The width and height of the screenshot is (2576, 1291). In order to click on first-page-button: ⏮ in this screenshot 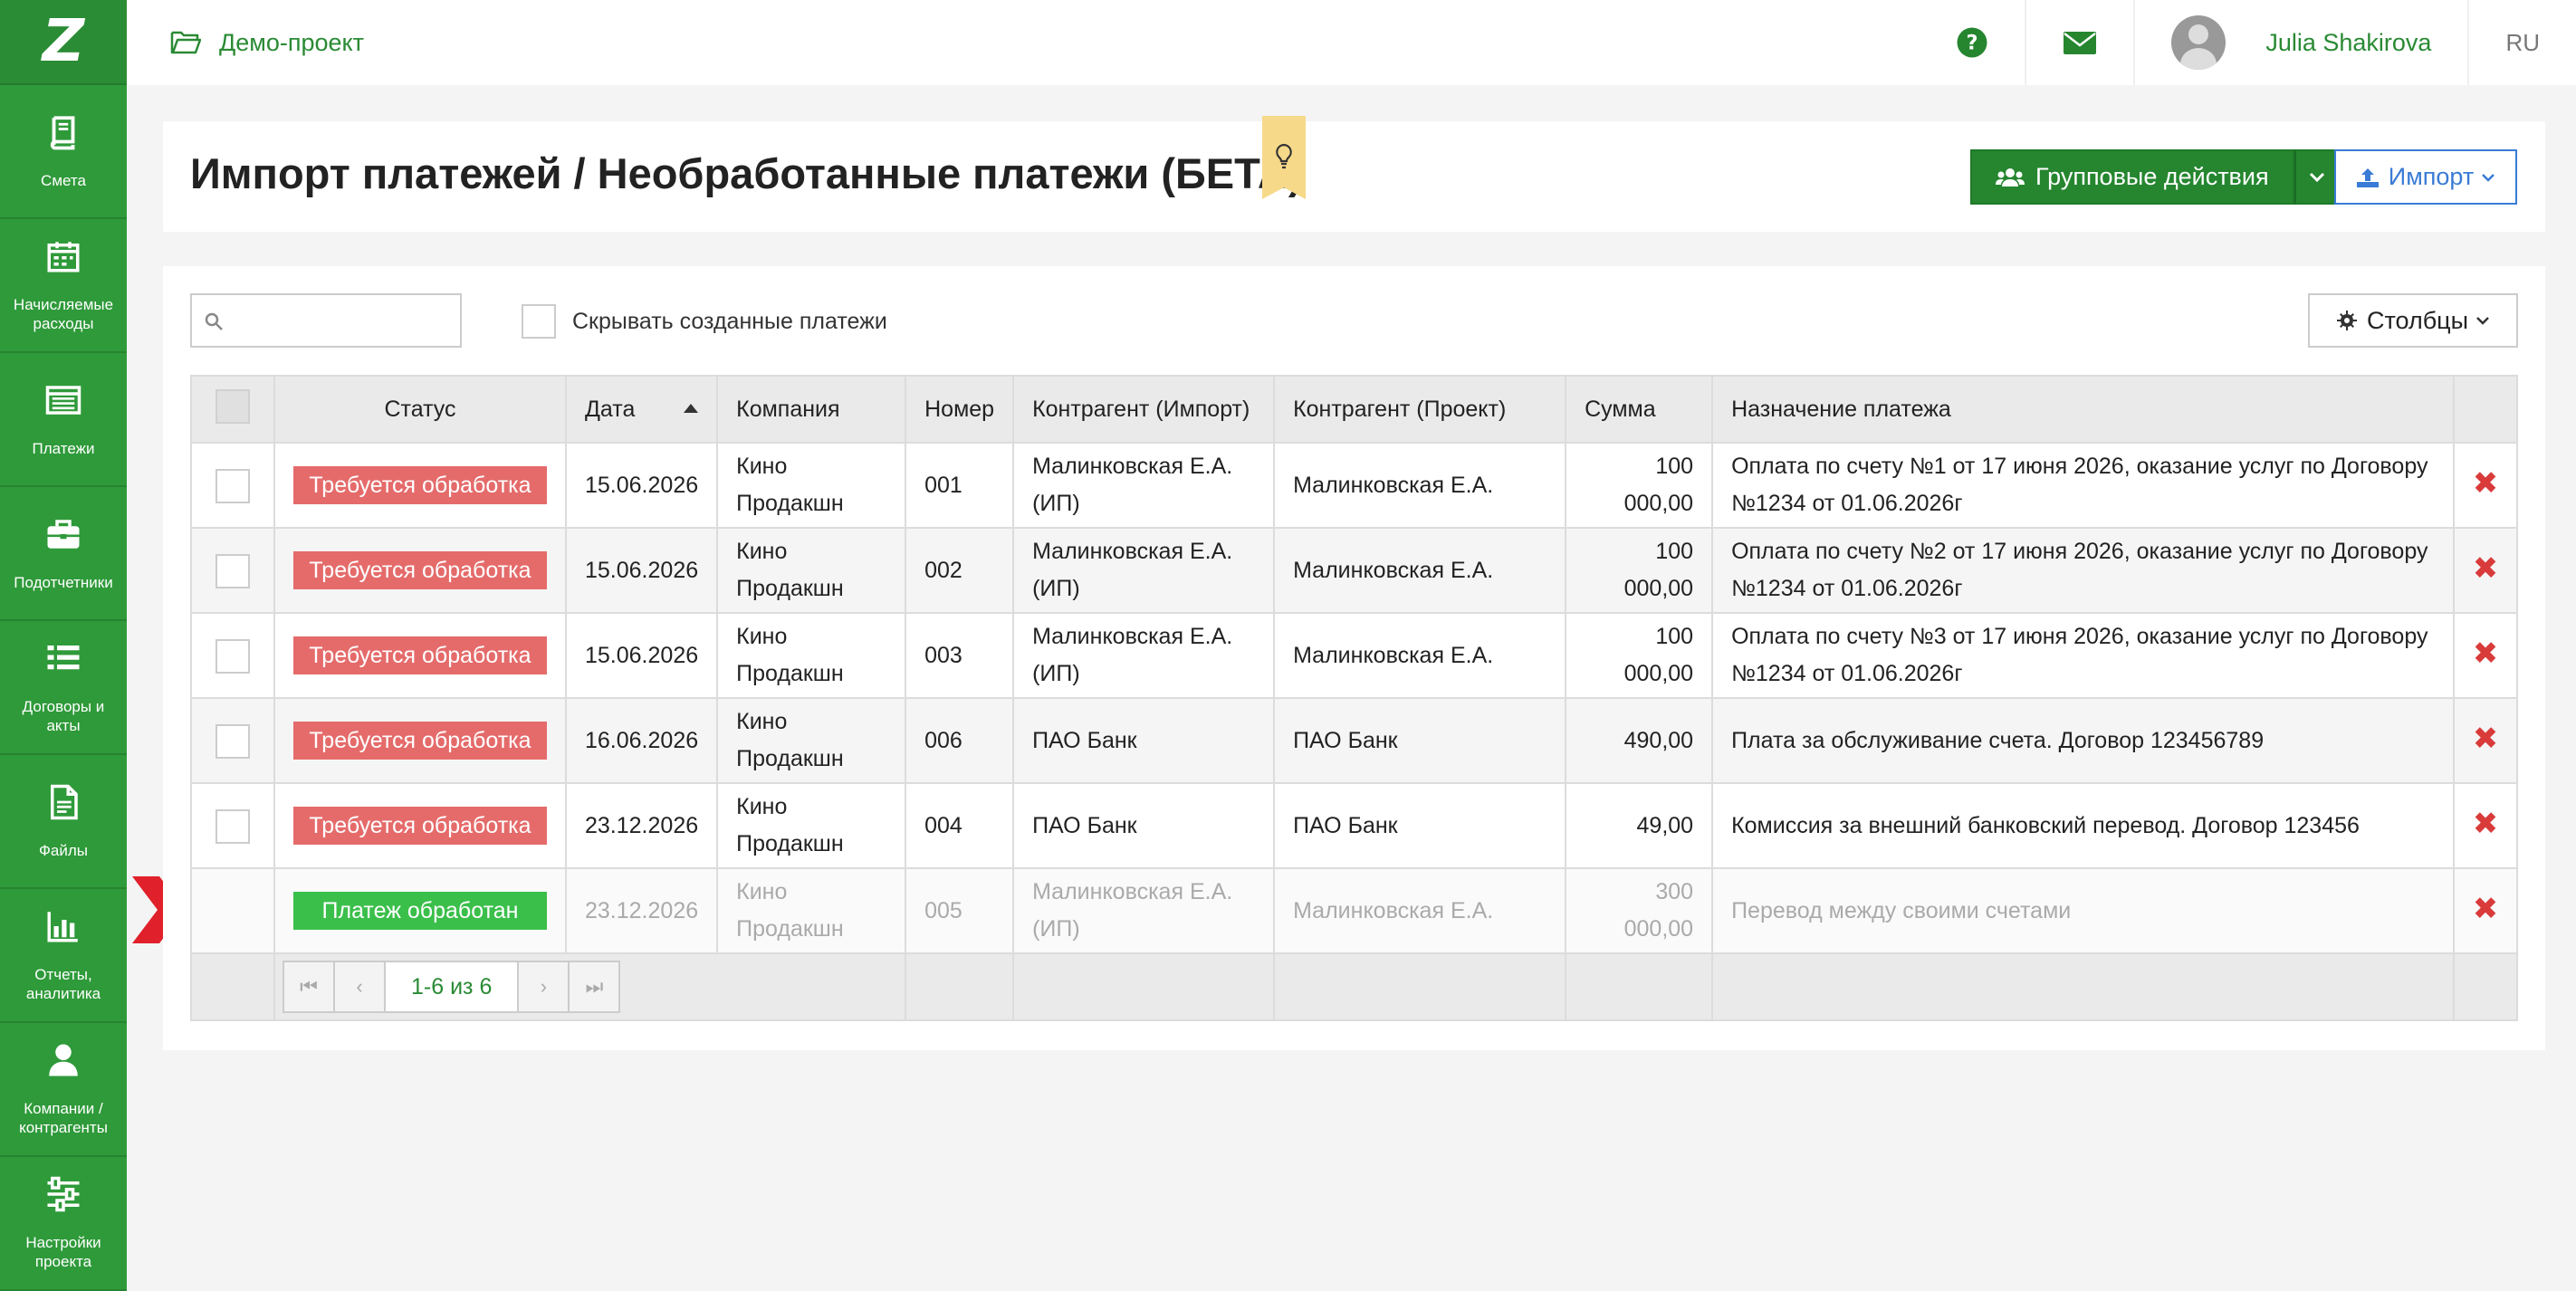, I will do `click(308, 987)`.